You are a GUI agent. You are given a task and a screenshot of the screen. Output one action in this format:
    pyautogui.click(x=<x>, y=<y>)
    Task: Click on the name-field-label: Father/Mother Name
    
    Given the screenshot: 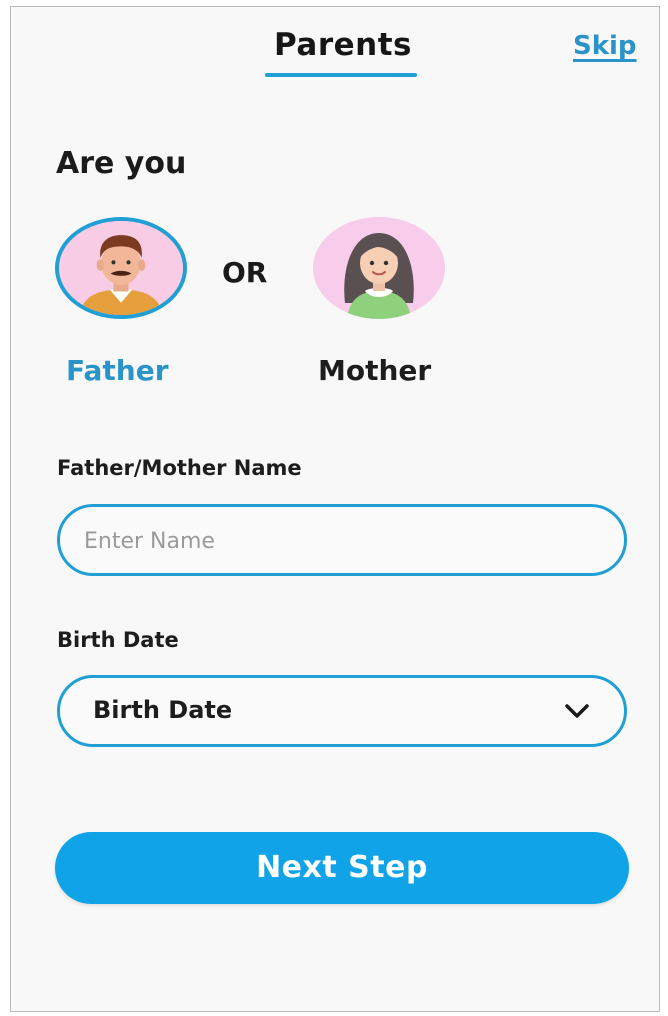 What is the action you would take?
    pyautogui.click(x=179, y=468)
    